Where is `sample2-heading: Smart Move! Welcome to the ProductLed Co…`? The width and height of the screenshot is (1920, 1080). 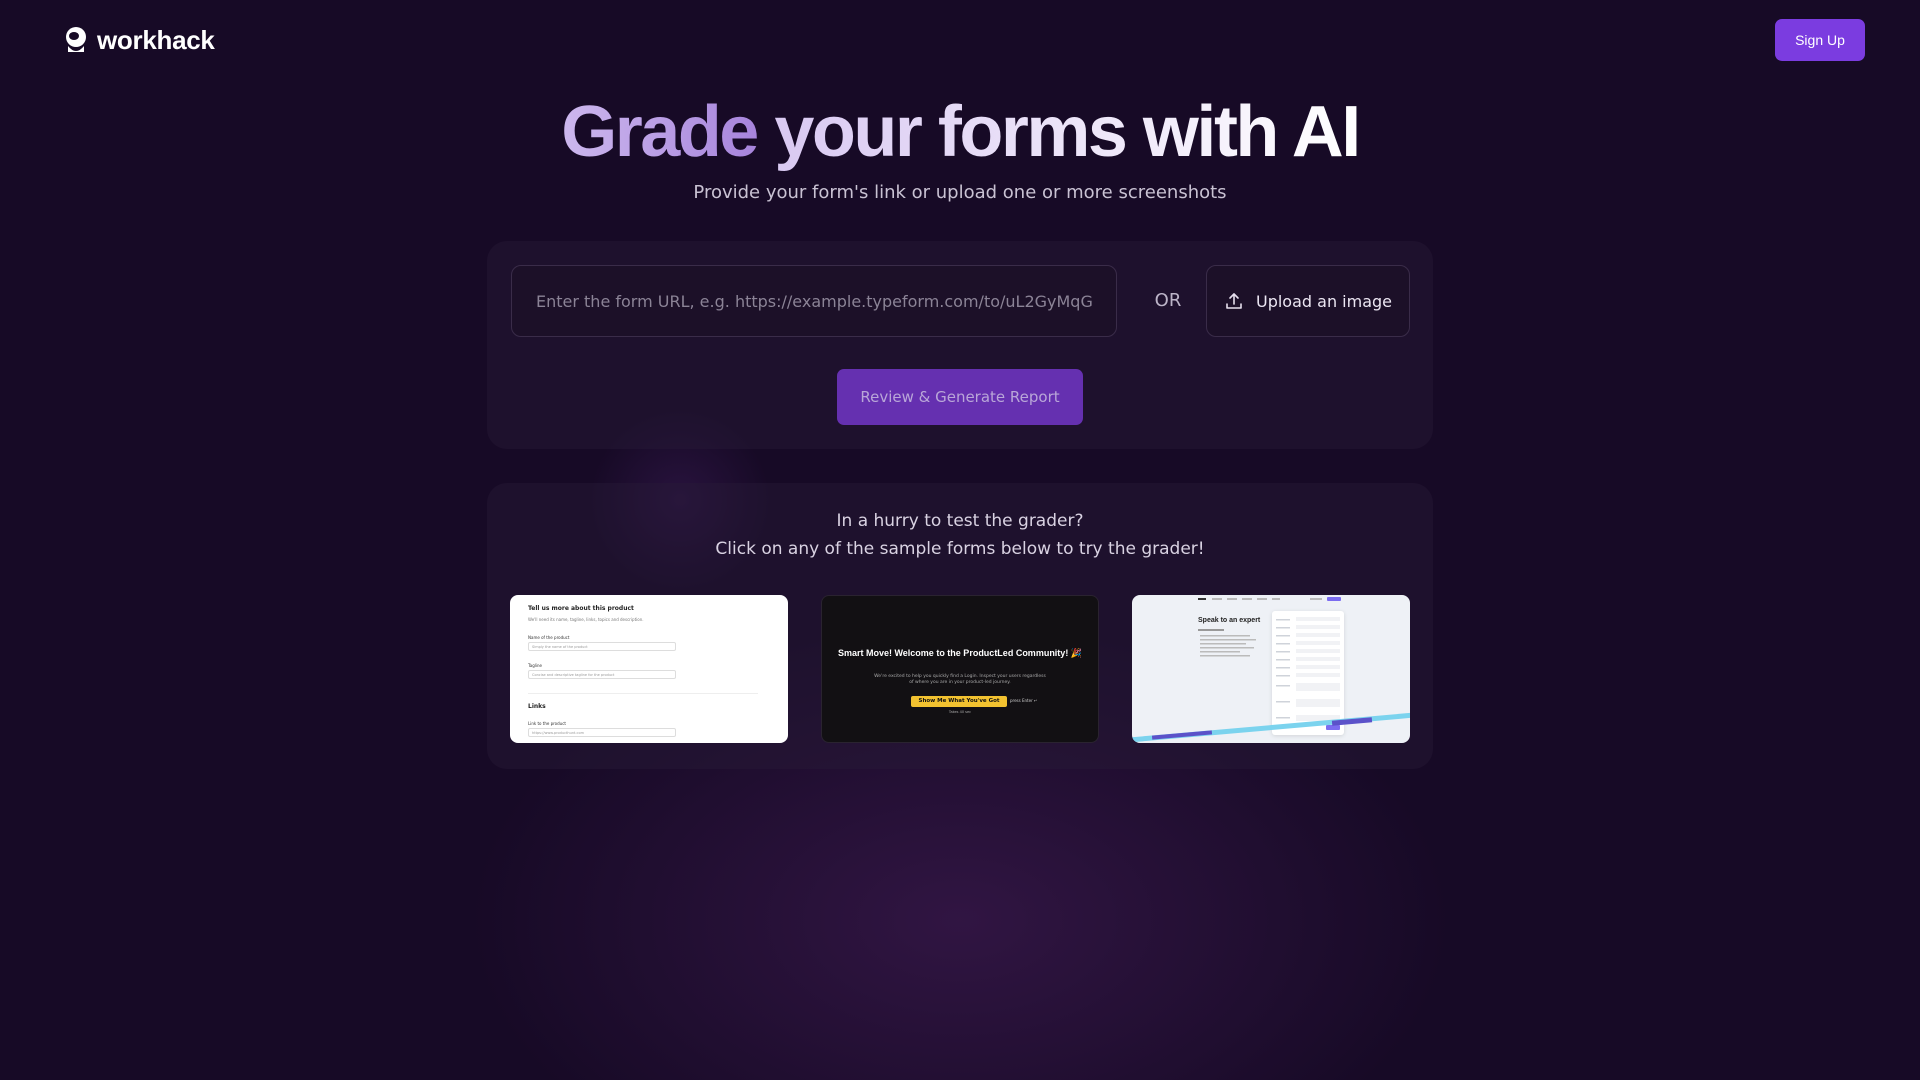 sample2-heading: Smart Move! Welcome to the ProductLed Co… is located at coordinates (960, 653).